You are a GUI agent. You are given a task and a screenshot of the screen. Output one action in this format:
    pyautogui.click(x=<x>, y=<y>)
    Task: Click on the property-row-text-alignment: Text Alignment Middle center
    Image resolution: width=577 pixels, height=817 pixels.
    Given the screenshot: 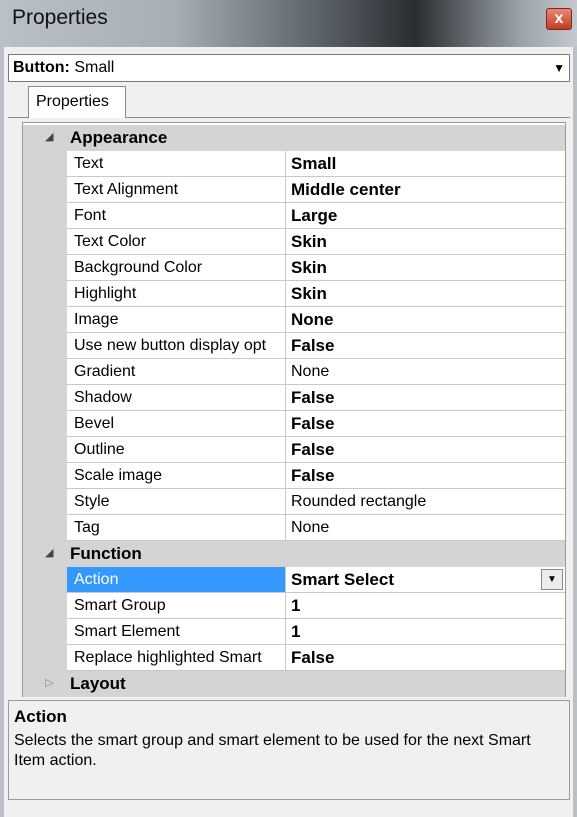 What is the action you would take?
    pyautogui.click(x=294, y=190)
    